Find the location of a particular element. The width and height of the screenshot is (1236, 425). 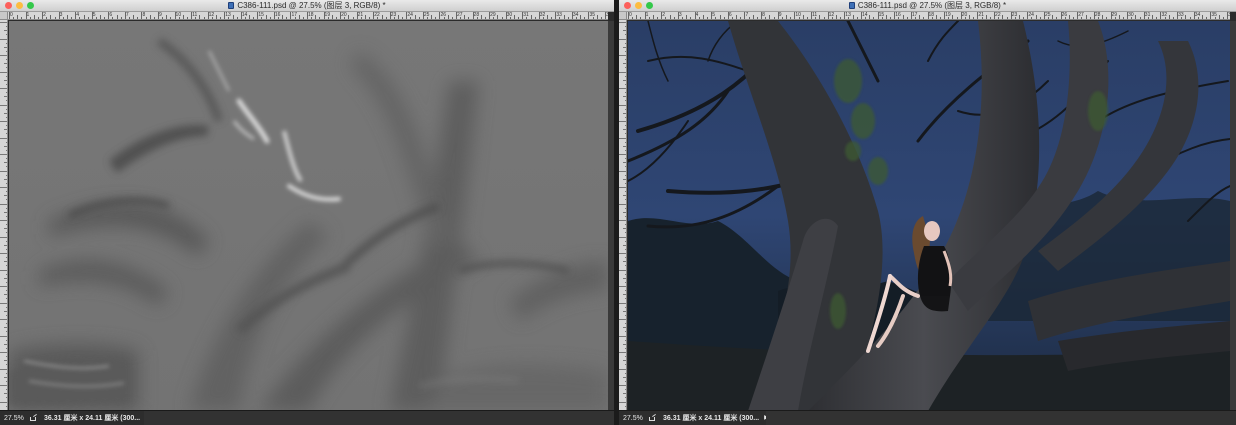

status-bar: 27.5% 36.31 厘米 x 24.11 厘米 (300... ▶ is located at coordinates (927, 417).